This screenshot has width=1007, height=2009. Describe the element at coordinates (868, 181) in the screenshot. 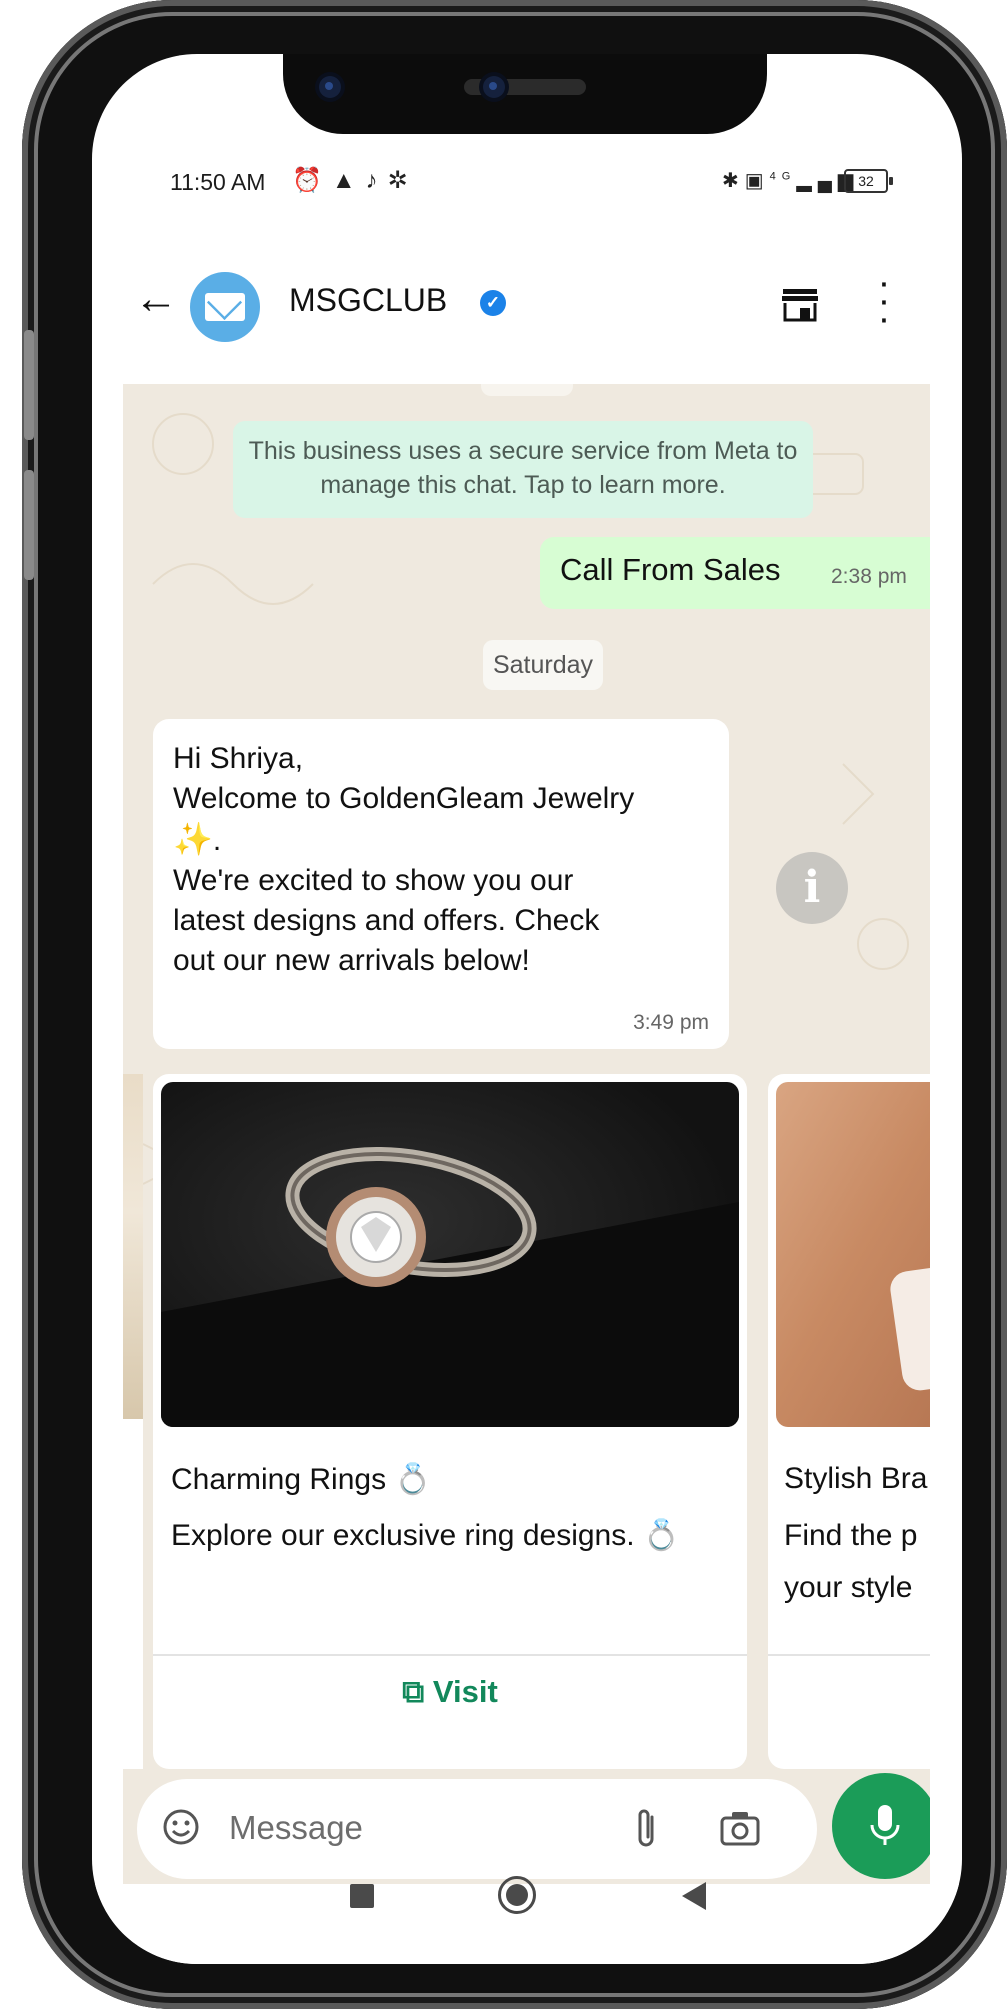

I see `battery-indicator: 32` at that location.